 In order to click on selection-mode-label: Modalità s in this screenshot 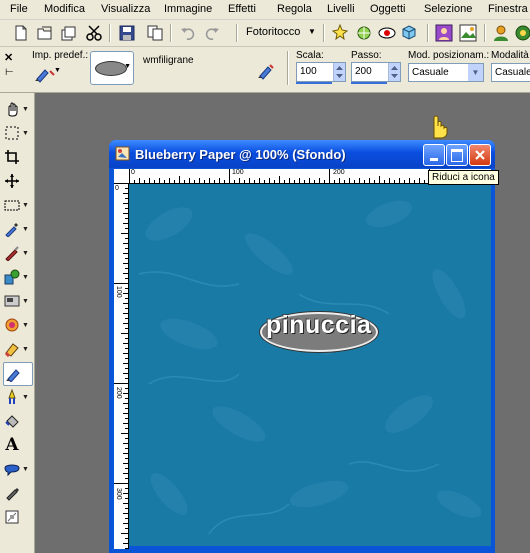, I will do `click(510, 55)`.